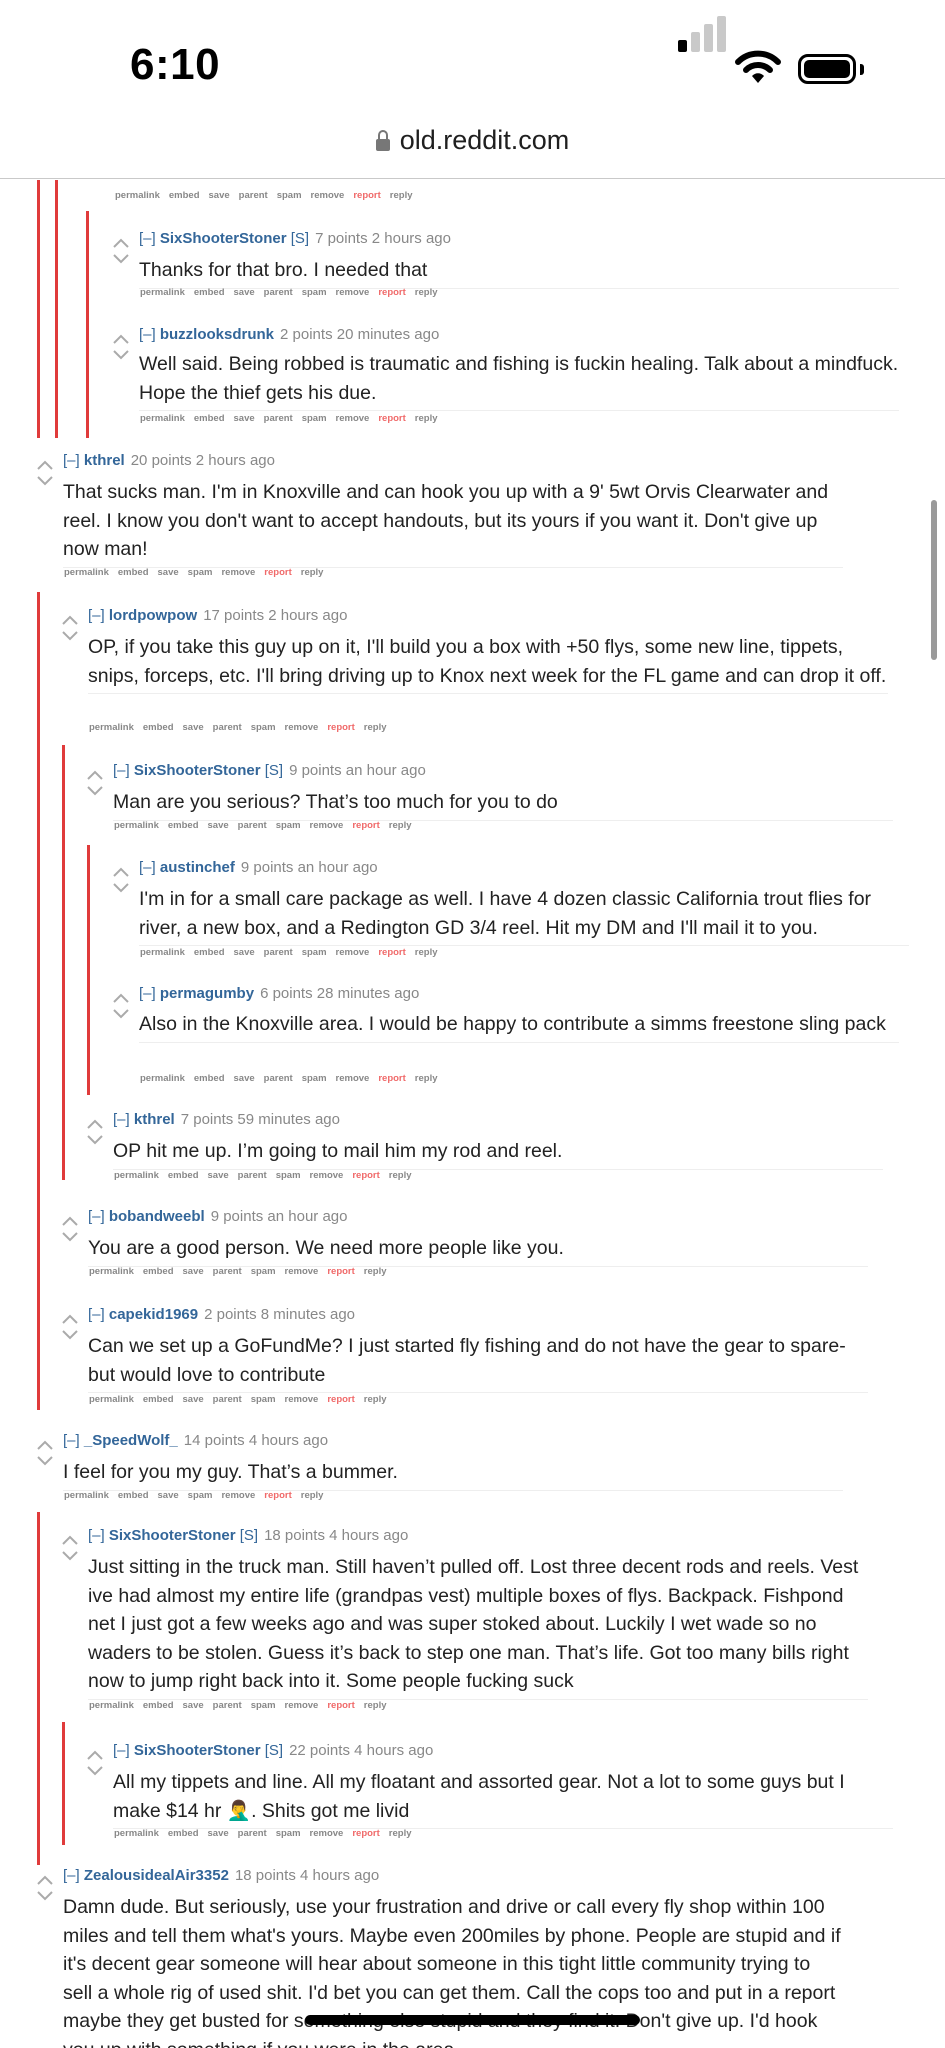  What do you see at coordinates (153, 1314) in the screenshot?
I see `author-link: capekid1969` at bounding box center [153, 1314].